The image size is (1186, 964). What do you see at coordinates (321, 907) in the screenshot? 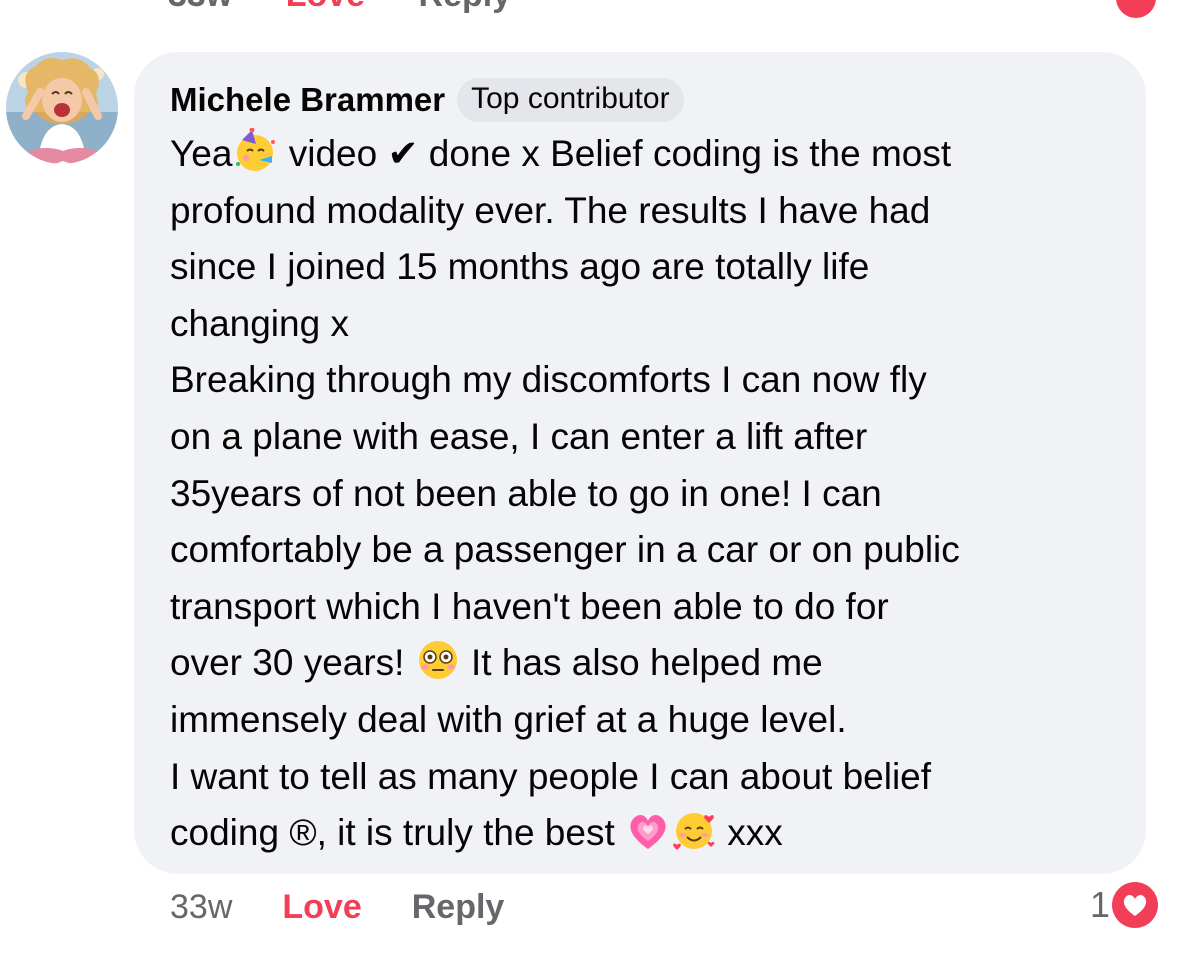
I see `love-button: Love` at bounding box center [321, 907].